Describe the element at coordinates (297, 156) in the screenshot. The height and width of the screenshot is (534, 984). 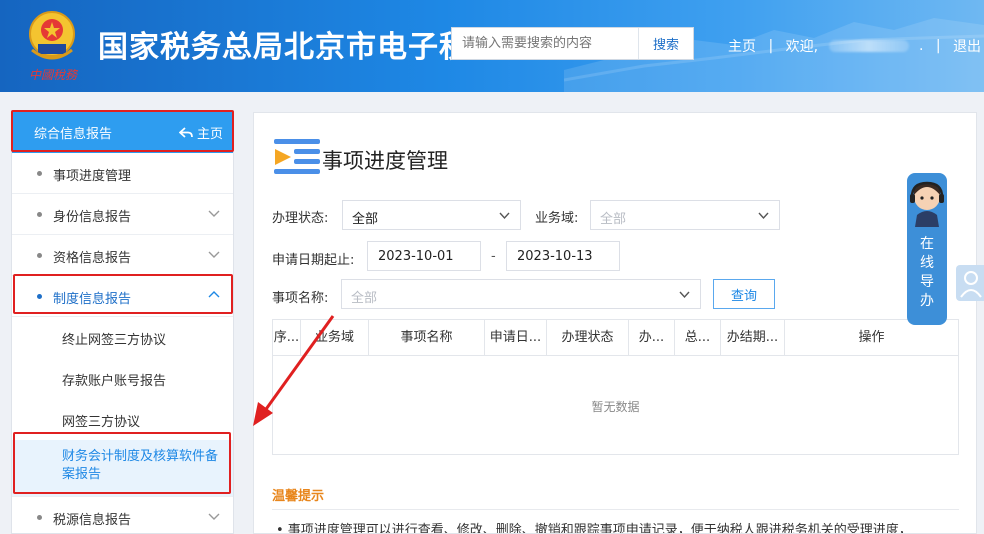
I see `progress-list-icon` at that location.